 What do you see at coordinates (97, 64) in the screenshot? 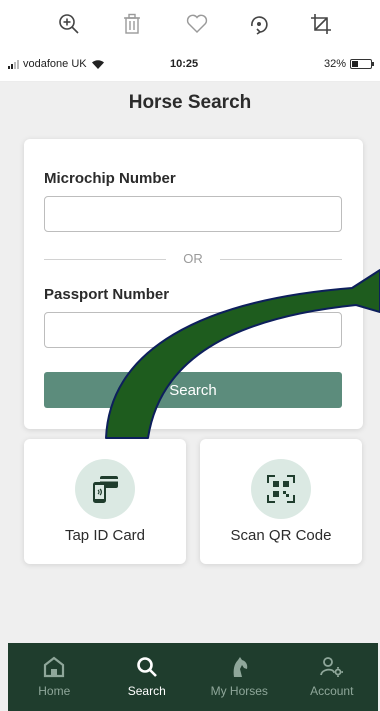
I see `wifi-icon` at bounding box center [97, 64].